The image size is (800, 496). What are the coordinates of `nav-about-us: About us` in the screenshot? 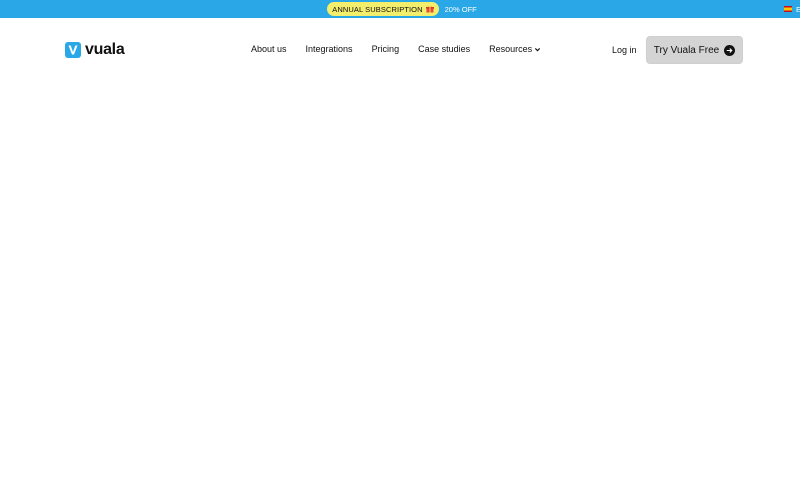 It's located at (269, 49).